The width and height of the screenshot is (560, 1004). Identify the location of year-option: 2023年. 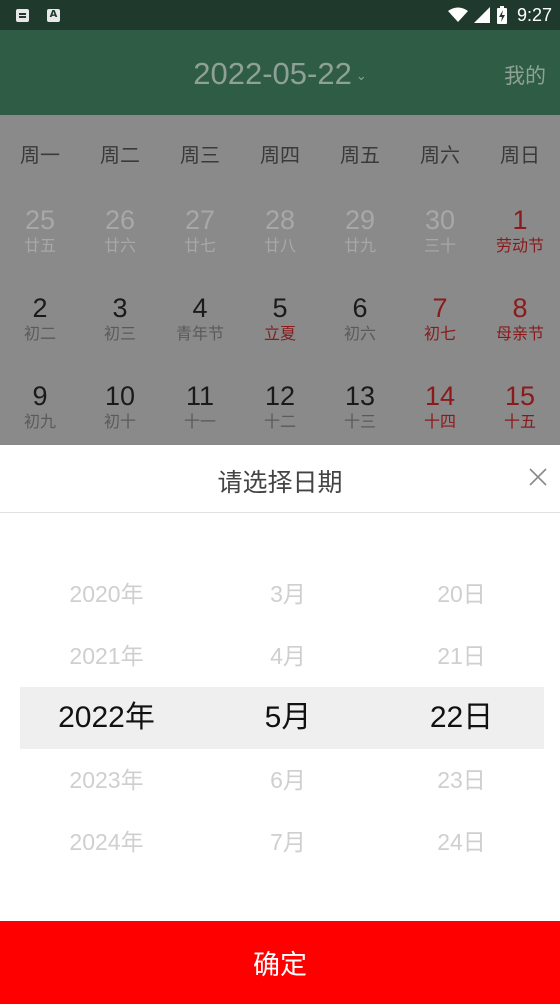
(106, 780).